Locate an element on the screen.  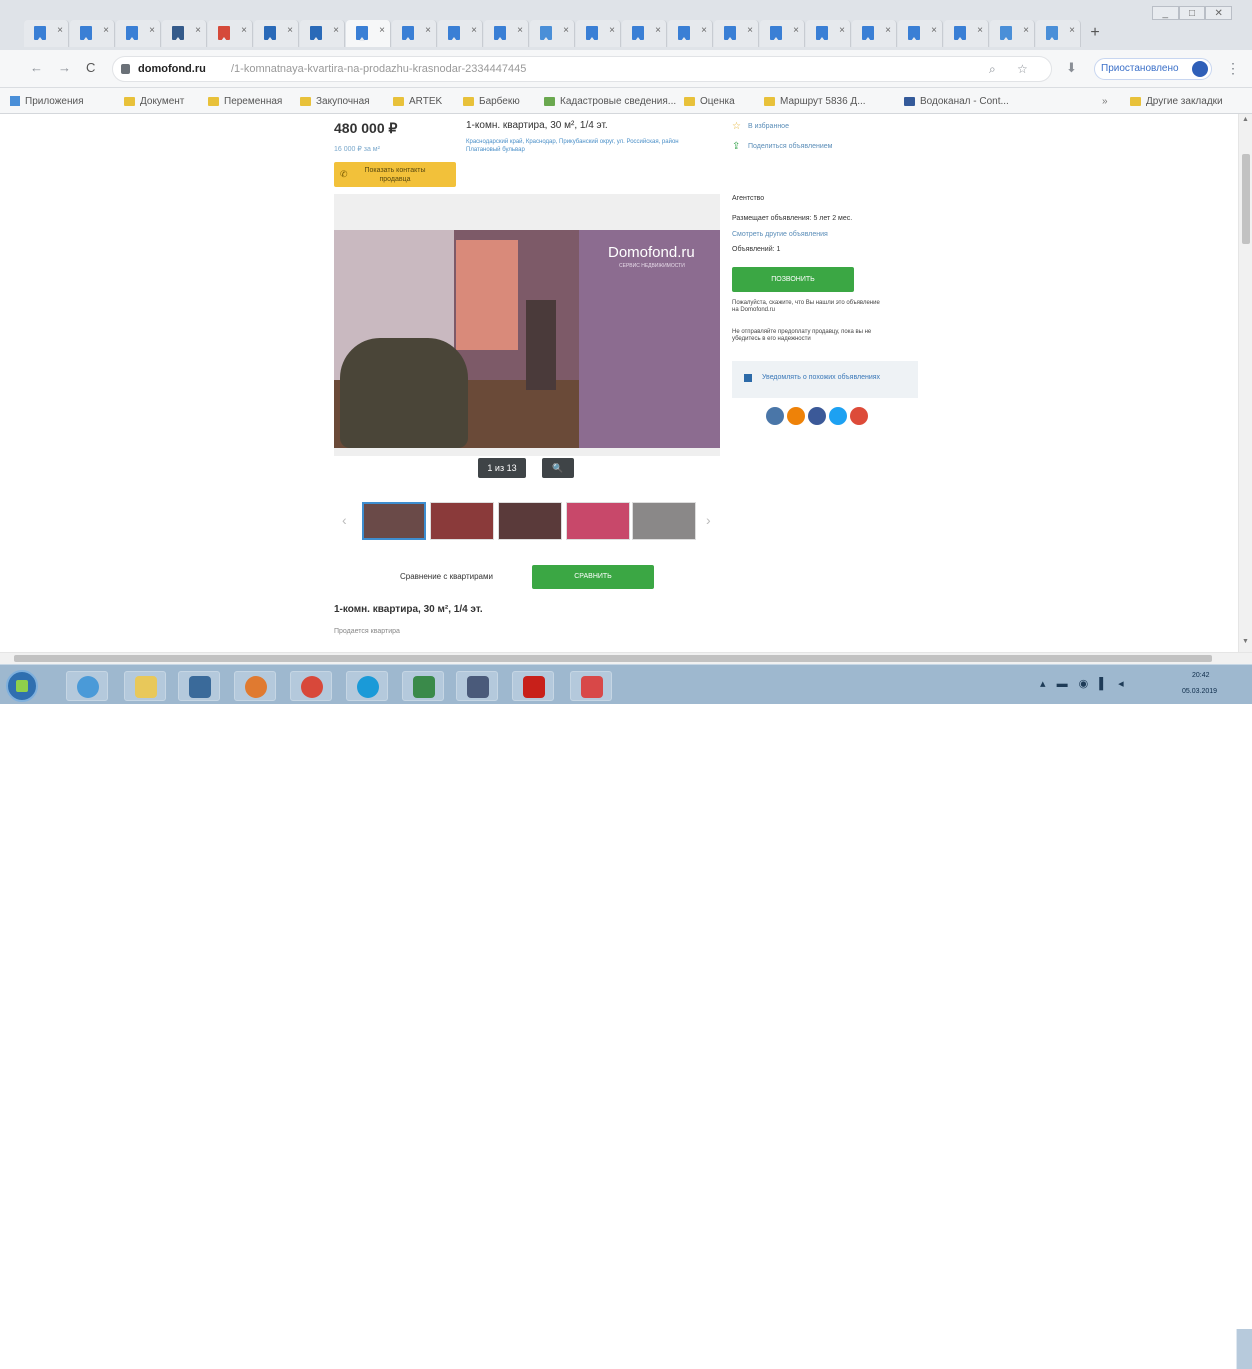
bookmark-apps: Приложения is located at coordinates (47, 101).